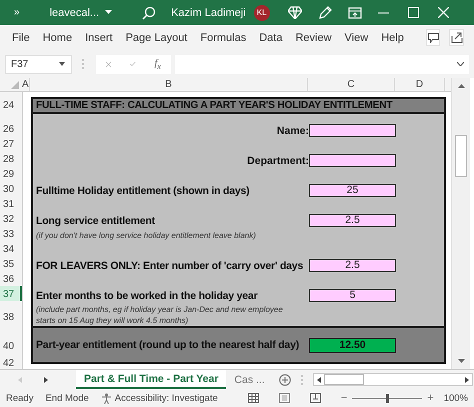  I want to click on comments-button, so click(433, 37).